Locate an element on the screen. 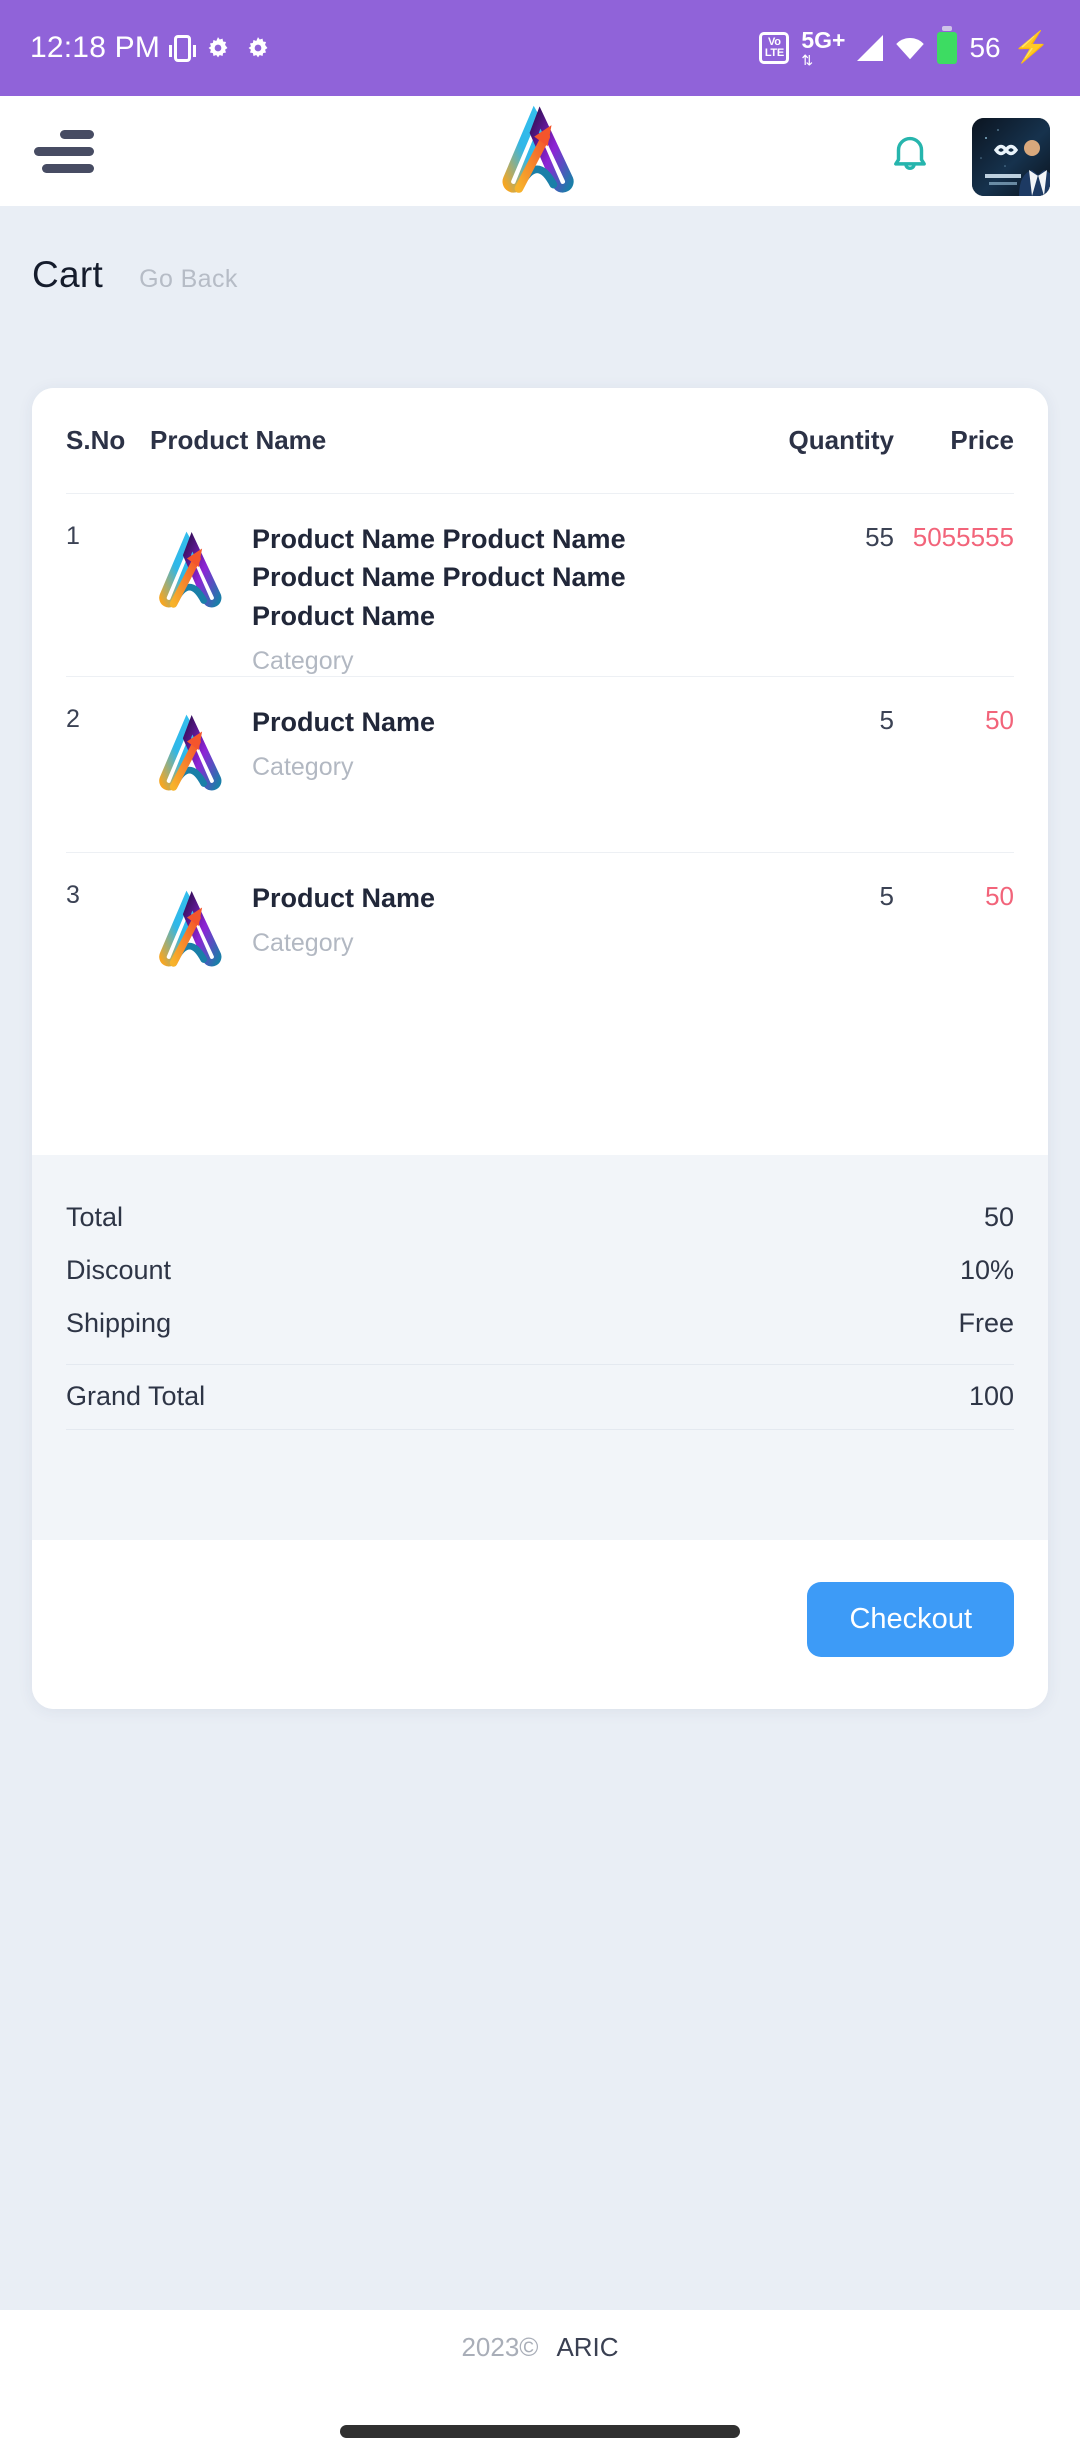 The image size is (1080, 2460). summary-value-shipping: Free is located at coordinates (986, 1322).